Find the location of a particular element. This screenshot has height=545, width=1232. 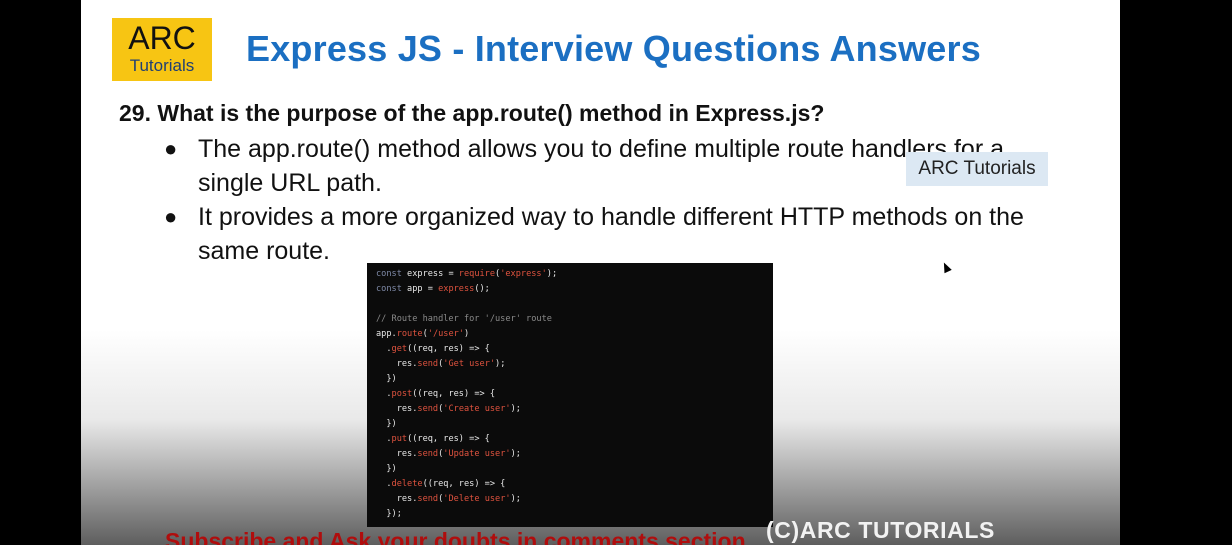

code-line: // Route handler for '/user' route is located at coordinates (574, 319).